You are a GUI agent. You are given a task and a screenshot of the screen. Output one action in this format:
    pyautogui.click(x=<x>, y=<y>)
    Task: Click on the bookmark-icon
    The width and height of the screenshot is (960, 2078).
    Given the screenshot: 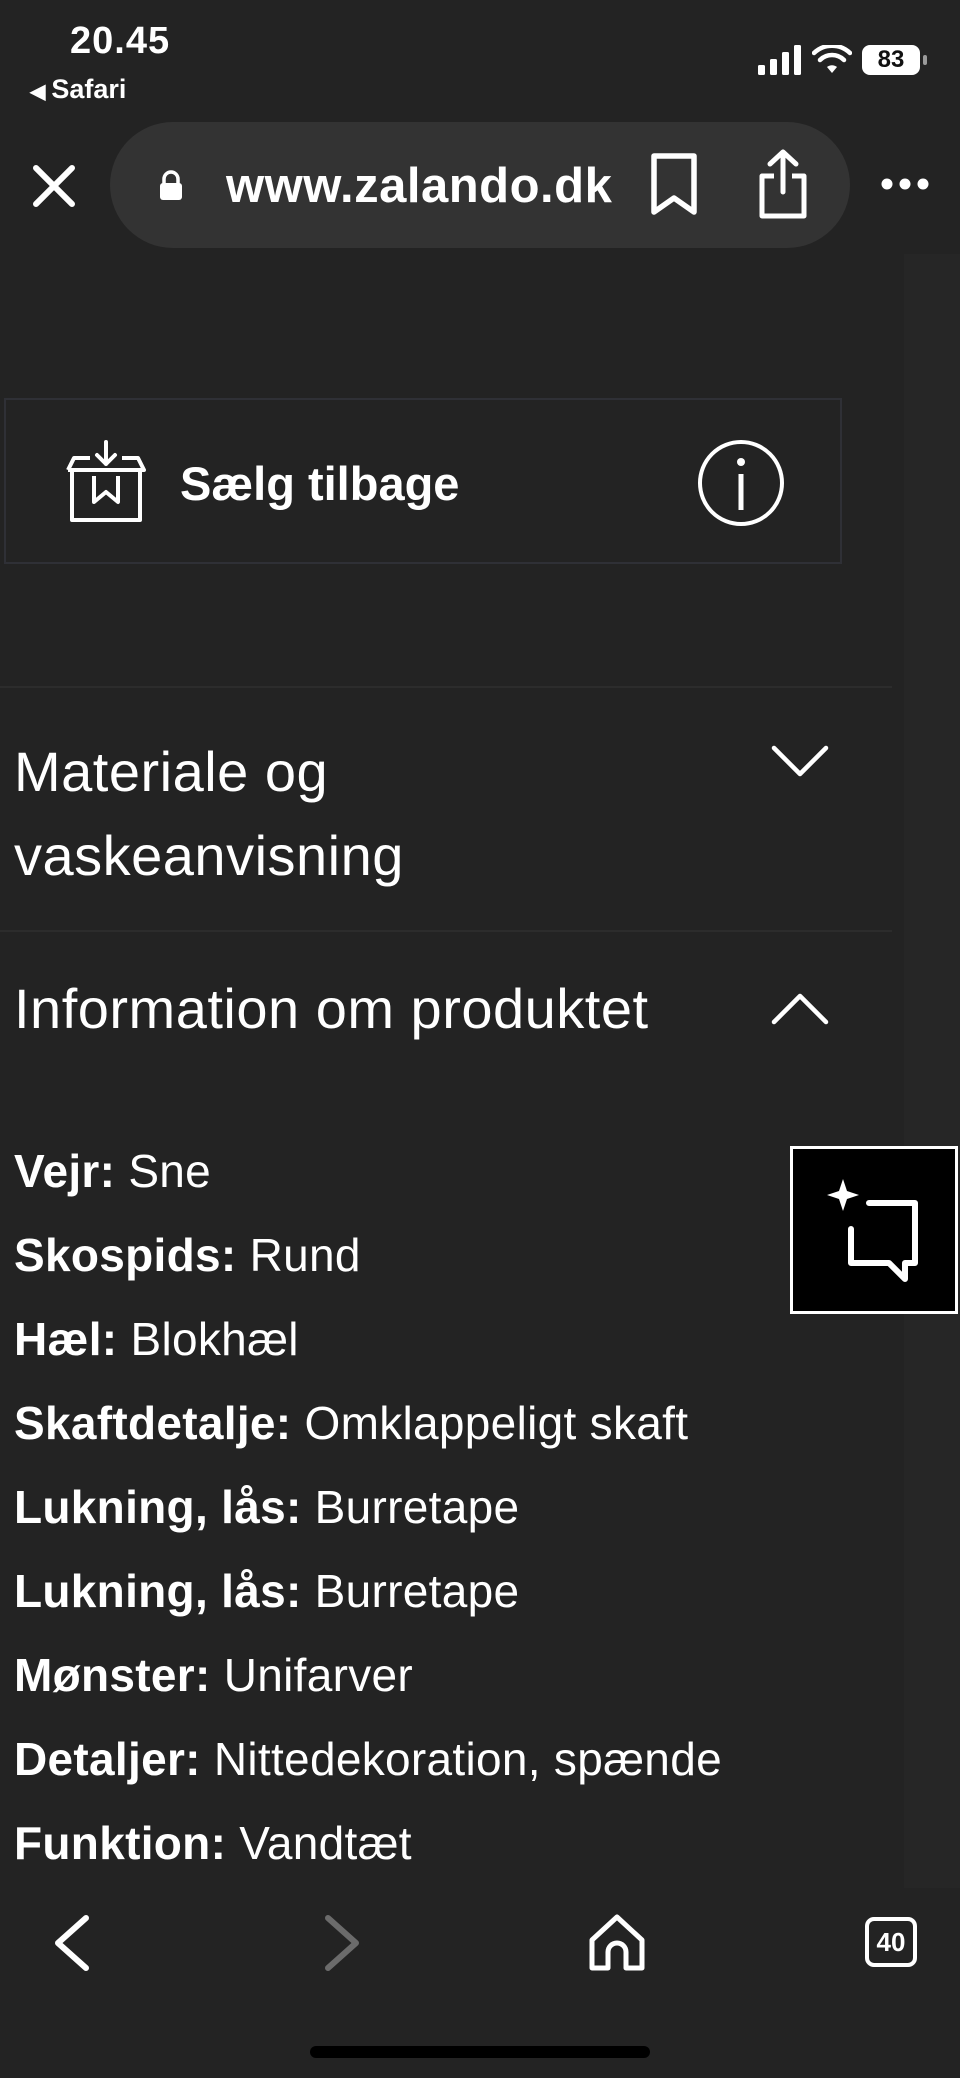 What is the action you would take?
    pyautogui.click(x=674, y=184)
    